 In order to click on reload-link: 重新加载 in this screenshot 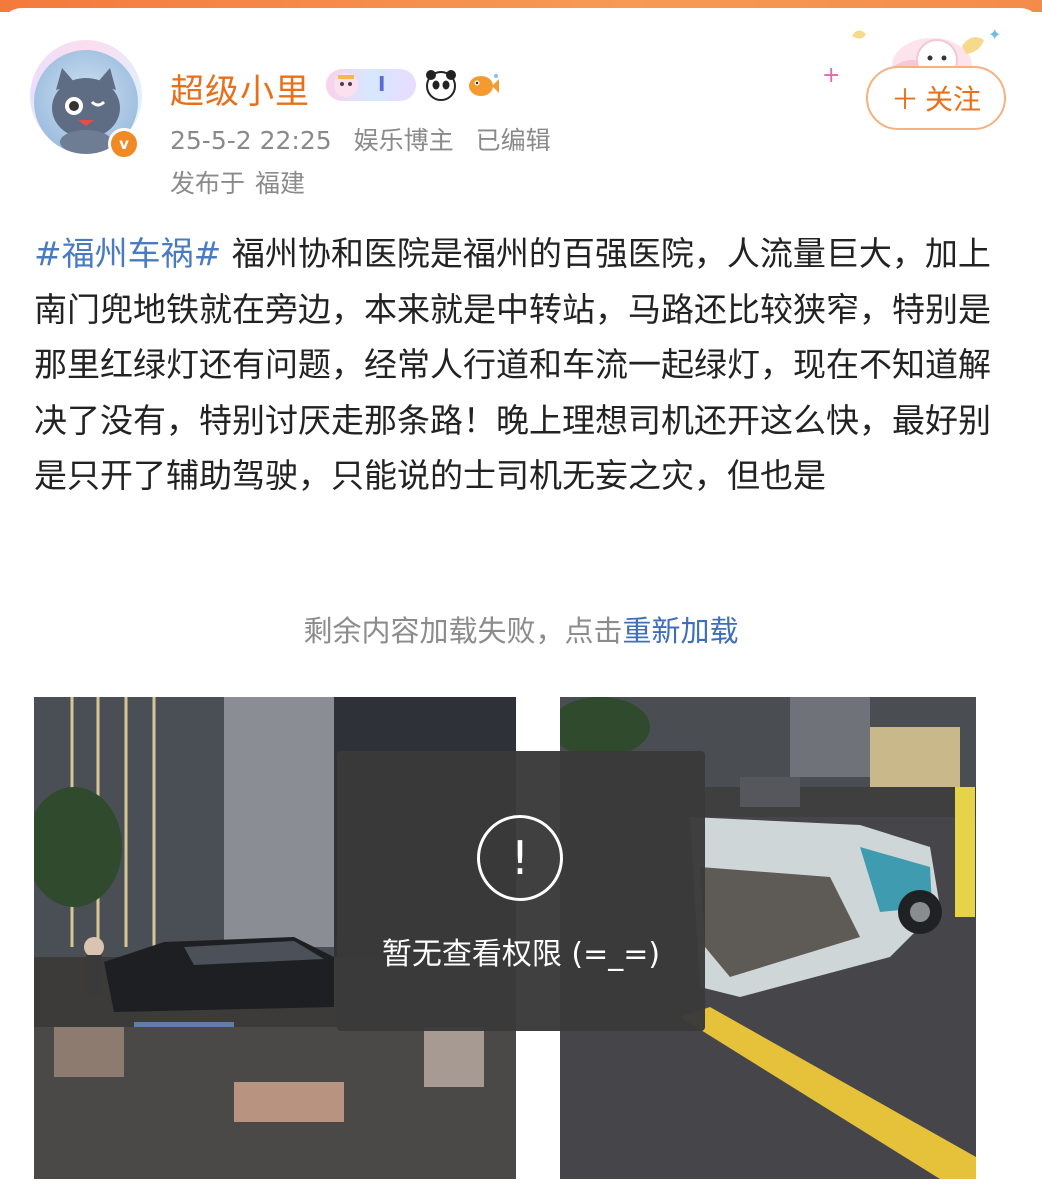, I will do `click(681, 631)`.